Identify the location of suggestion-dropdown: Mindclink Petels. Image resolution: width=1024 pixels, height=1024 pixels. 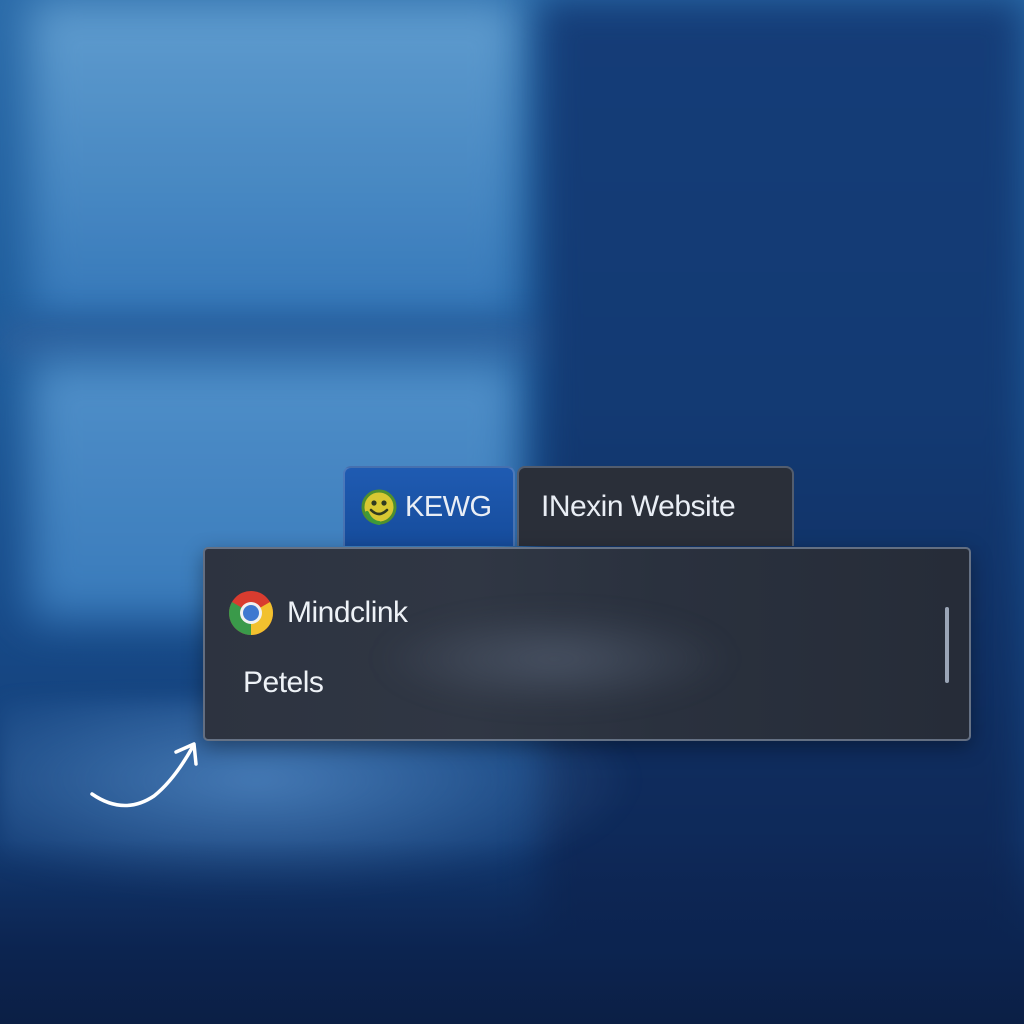
(587, 644).